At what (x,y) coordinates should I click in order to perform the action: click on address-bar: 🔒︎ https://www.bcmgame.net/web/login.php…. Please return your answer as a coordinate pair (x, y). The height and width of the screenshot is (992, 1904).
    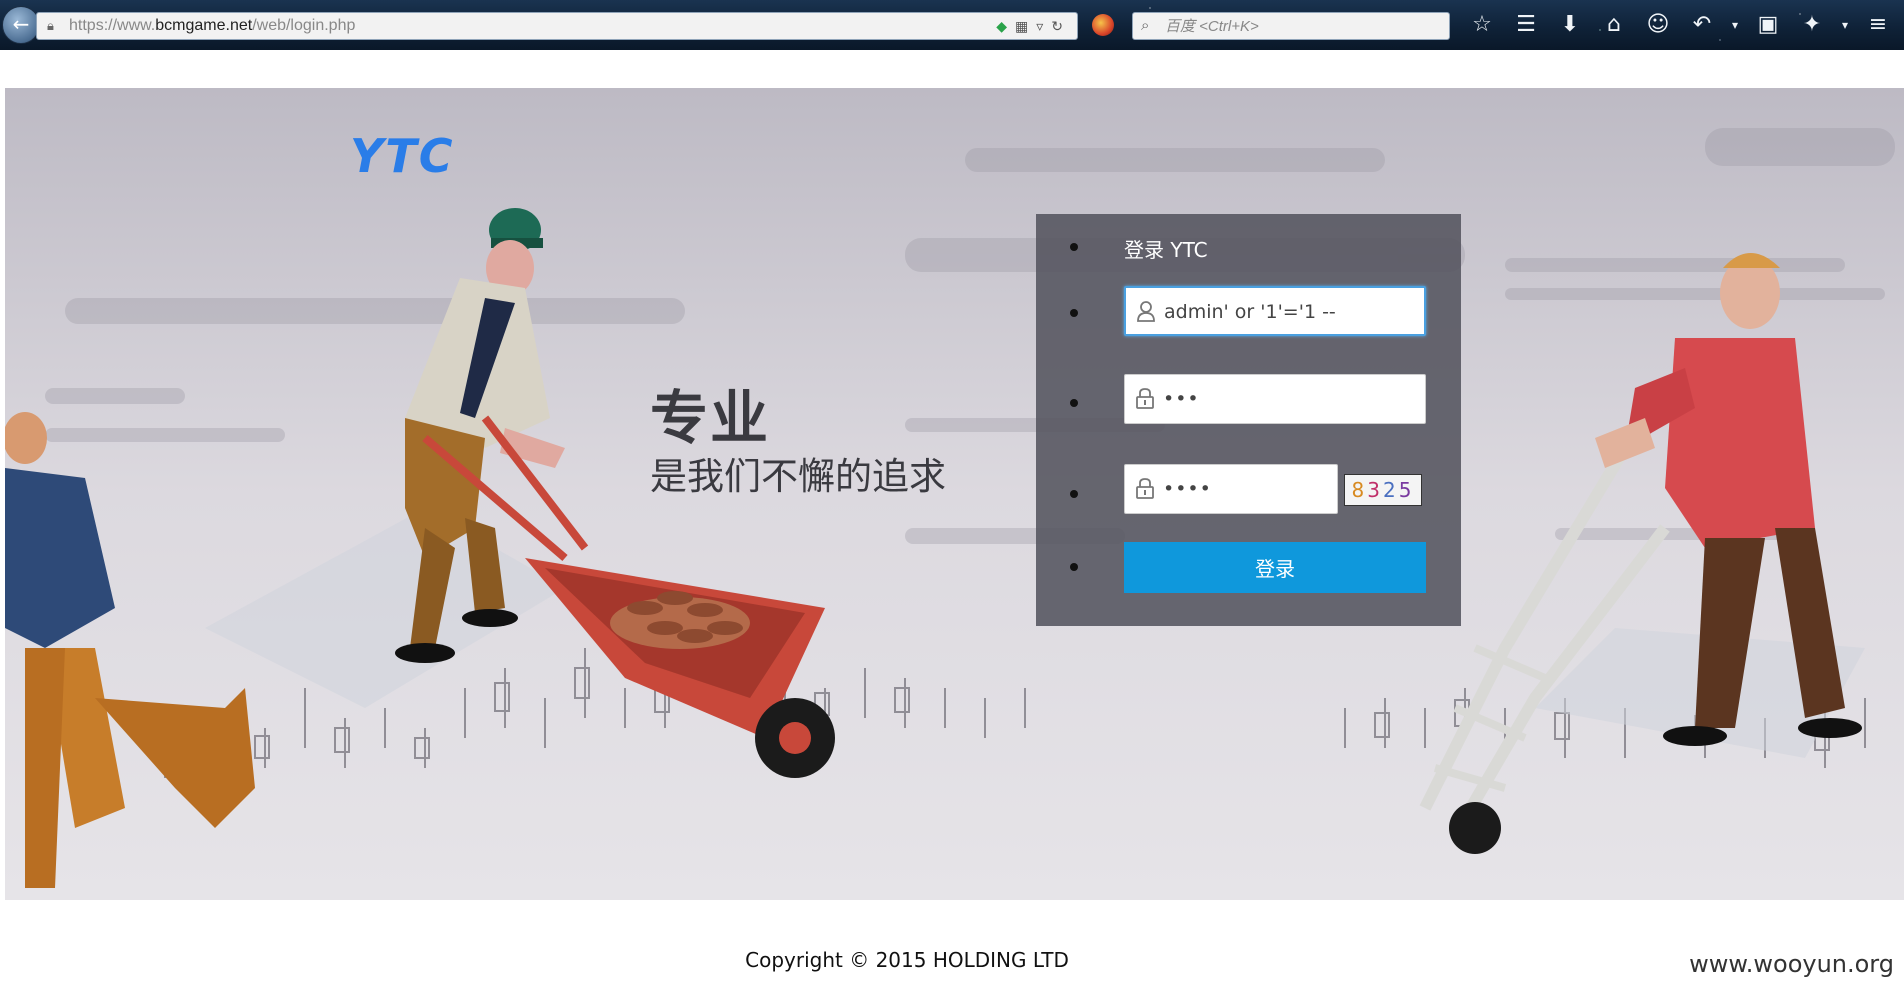
    Looking at the image, I should click on (557, 26).